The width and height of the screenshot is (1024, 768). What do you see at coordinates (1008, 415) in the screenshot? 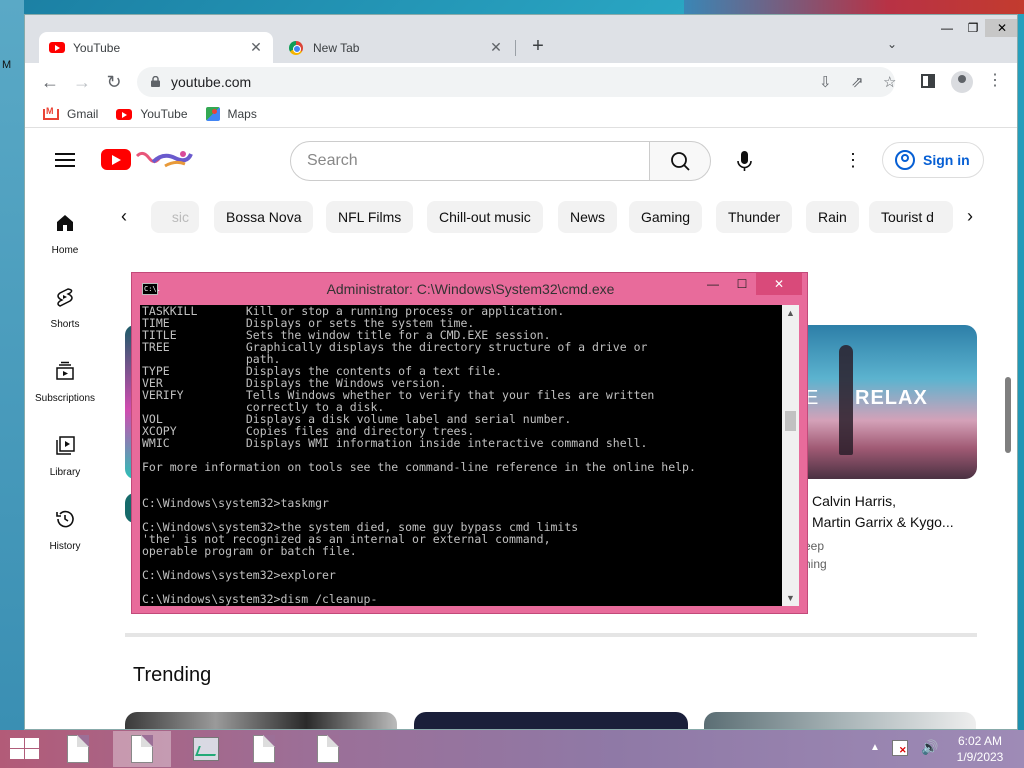
I see `page-scrollbar` at bounding box center [1008, 415].